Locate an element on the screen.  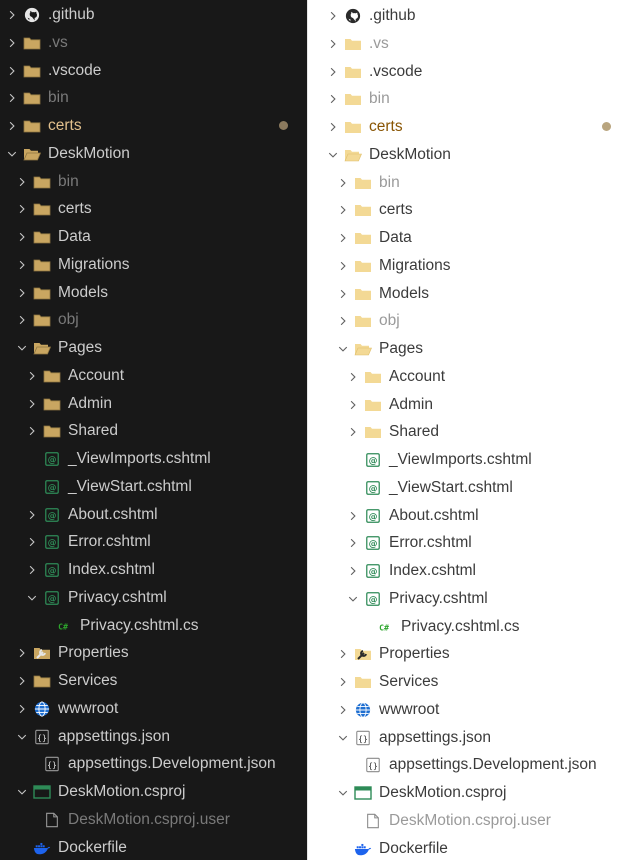
tree-item-appsettings-development-json: {} appsettings.Development.json is located at coordinates (153, 764).